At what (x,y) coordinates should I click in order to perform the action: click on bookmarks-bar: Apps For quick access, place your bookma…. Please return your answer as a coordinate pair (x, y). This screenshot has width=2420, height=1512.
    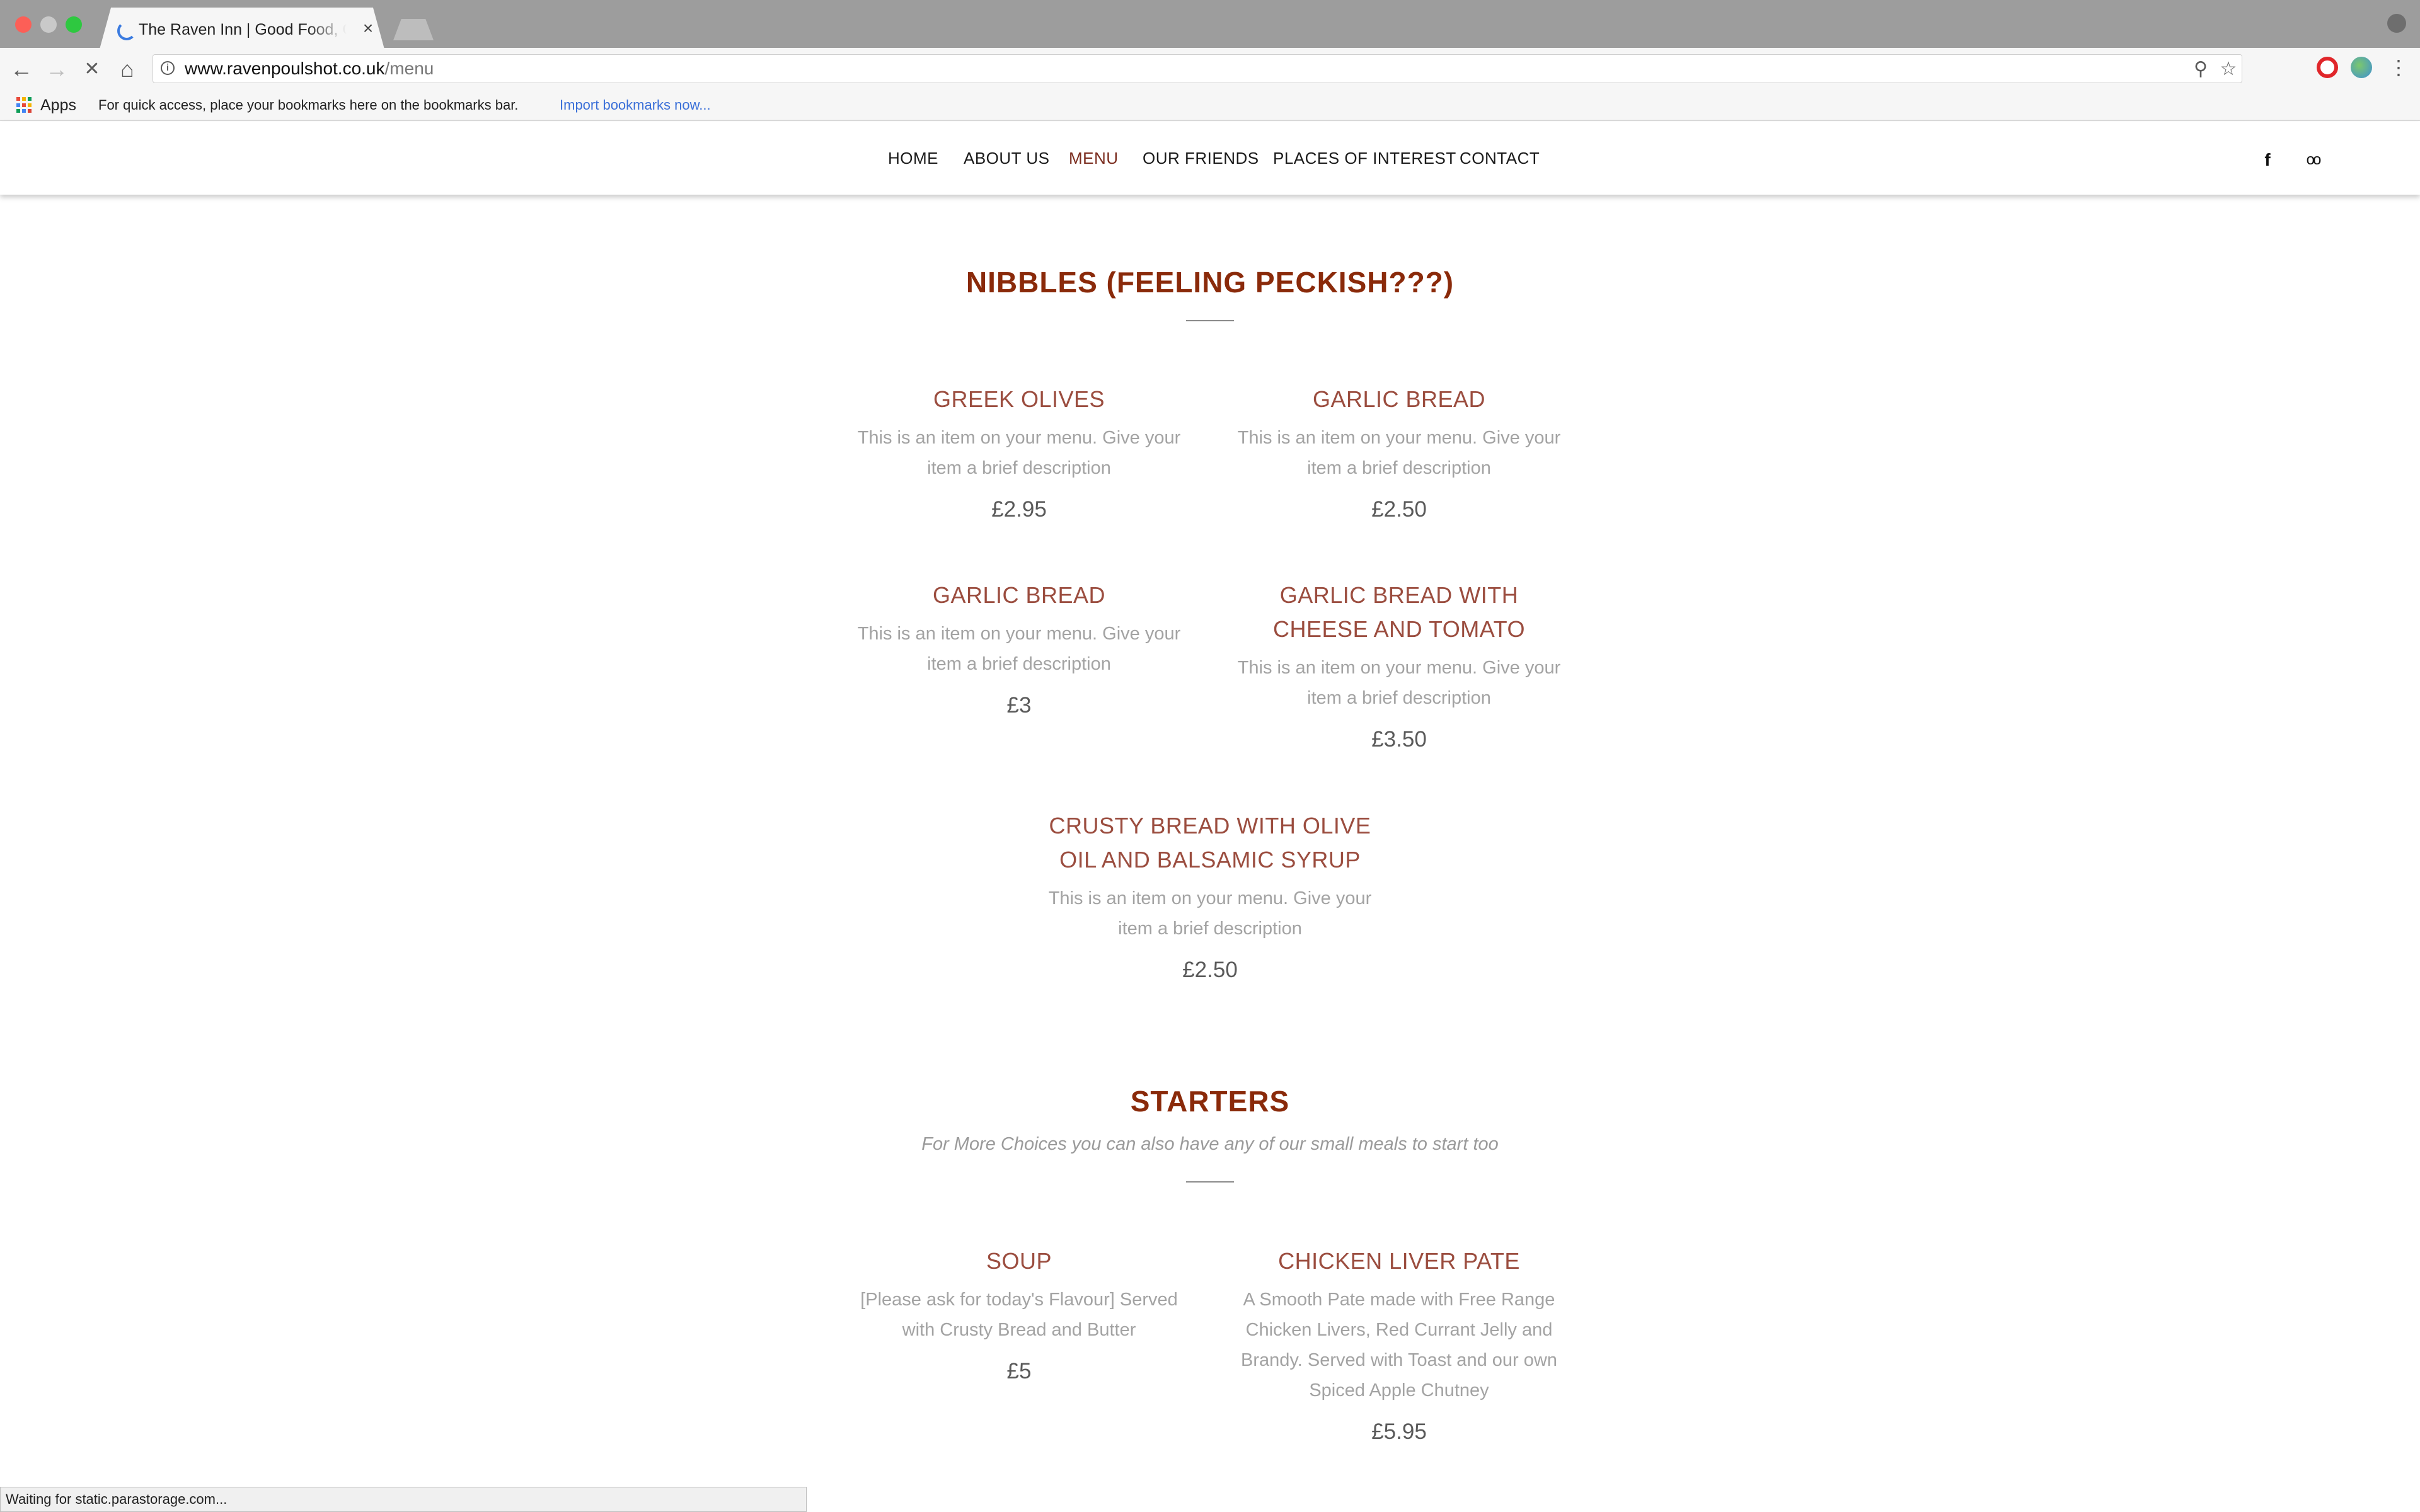
    Looking at the image, I should click on (1210, 105).